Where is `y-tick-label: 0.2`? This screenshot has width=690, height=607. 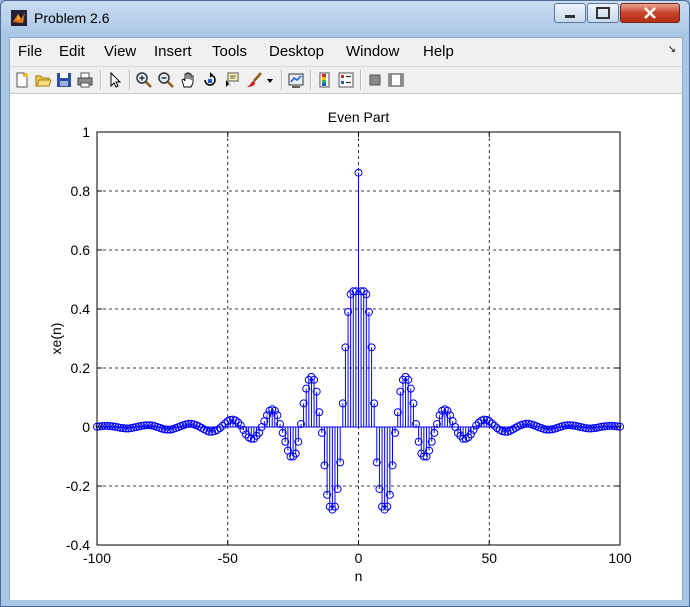 y-tick-label: 0.2 is located at coordinates (81, 368).